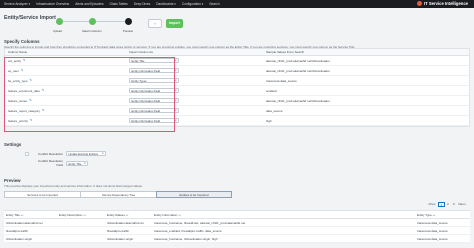 This screenshot has height=248, width=474. Describe the element at coordinates (118, 194) in the screenshot. I see `tab-service-dependency-tree: Service Dependency Tree` at that location.